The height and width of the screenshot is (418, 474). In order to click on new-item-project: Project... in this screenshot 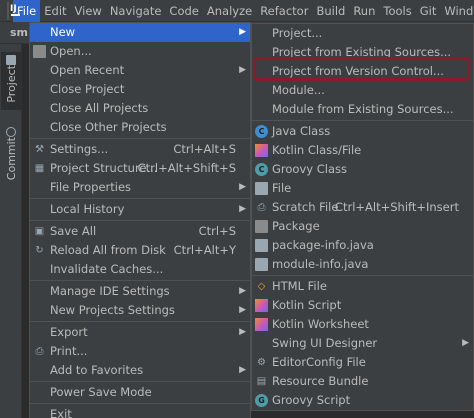, I will do `click(362, 33)`.